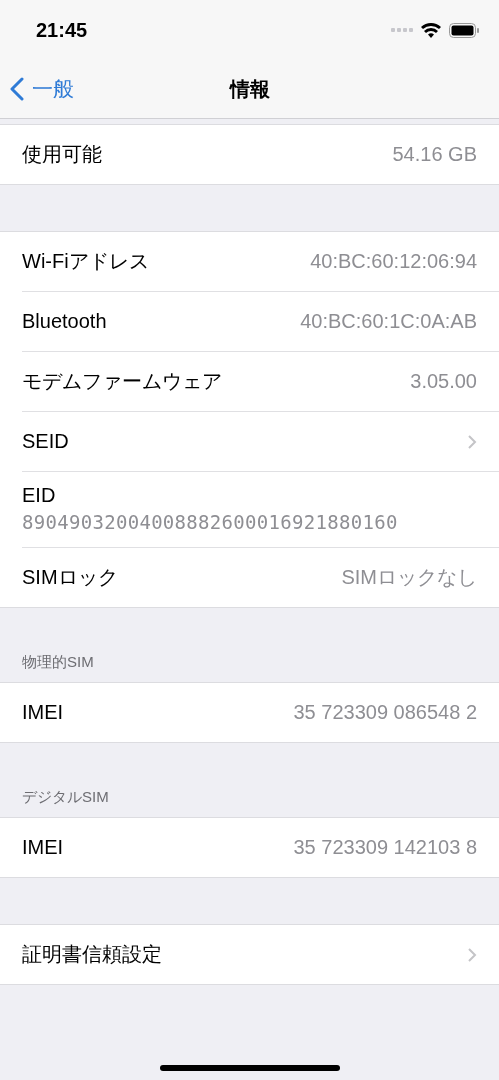 This screenshot has height=1080, width=499. What do you see at coordinates (64, 321) in the screenshot?
I see `row-label: Bluetooth` at bounding box center [64, 321].